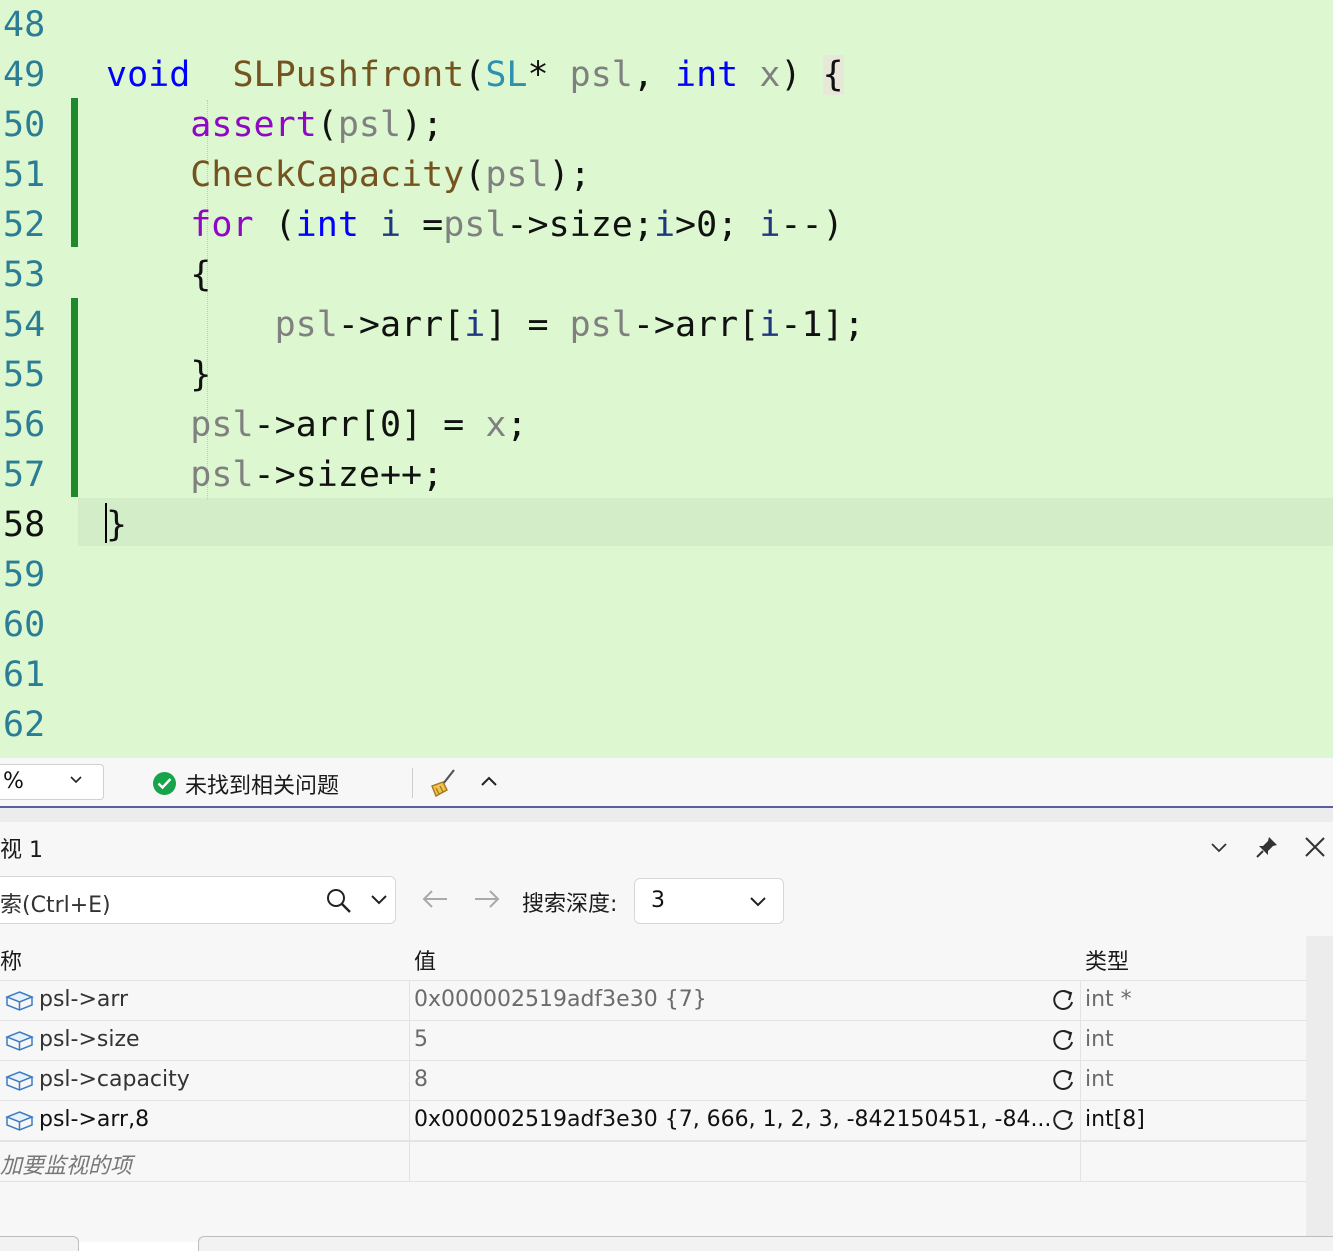  Describe the element at coordinates (489, 781) in the screenshot. I see `chevron-up-icon` at that location.